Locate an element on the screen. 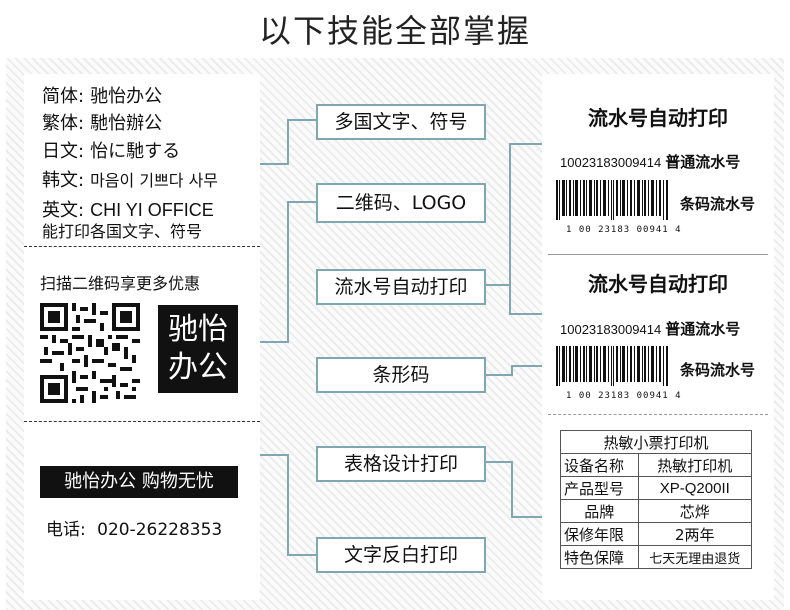  lang-key: 韩文: is located at coordinates (63, 180).